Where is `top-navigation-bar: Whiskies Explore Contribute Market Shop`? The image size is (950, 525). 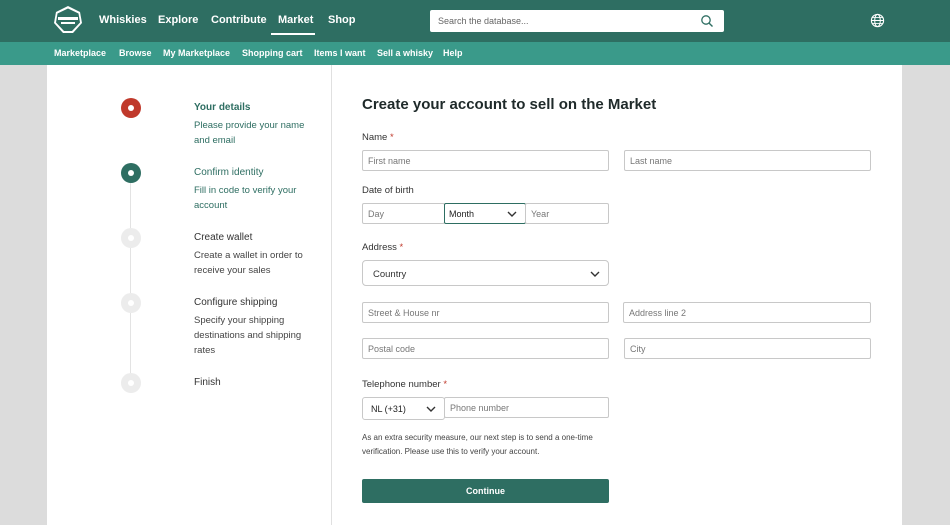 top-navigation-bar: Whiskies Explore Contribute Market Shop is located at coordinates (475, 21).